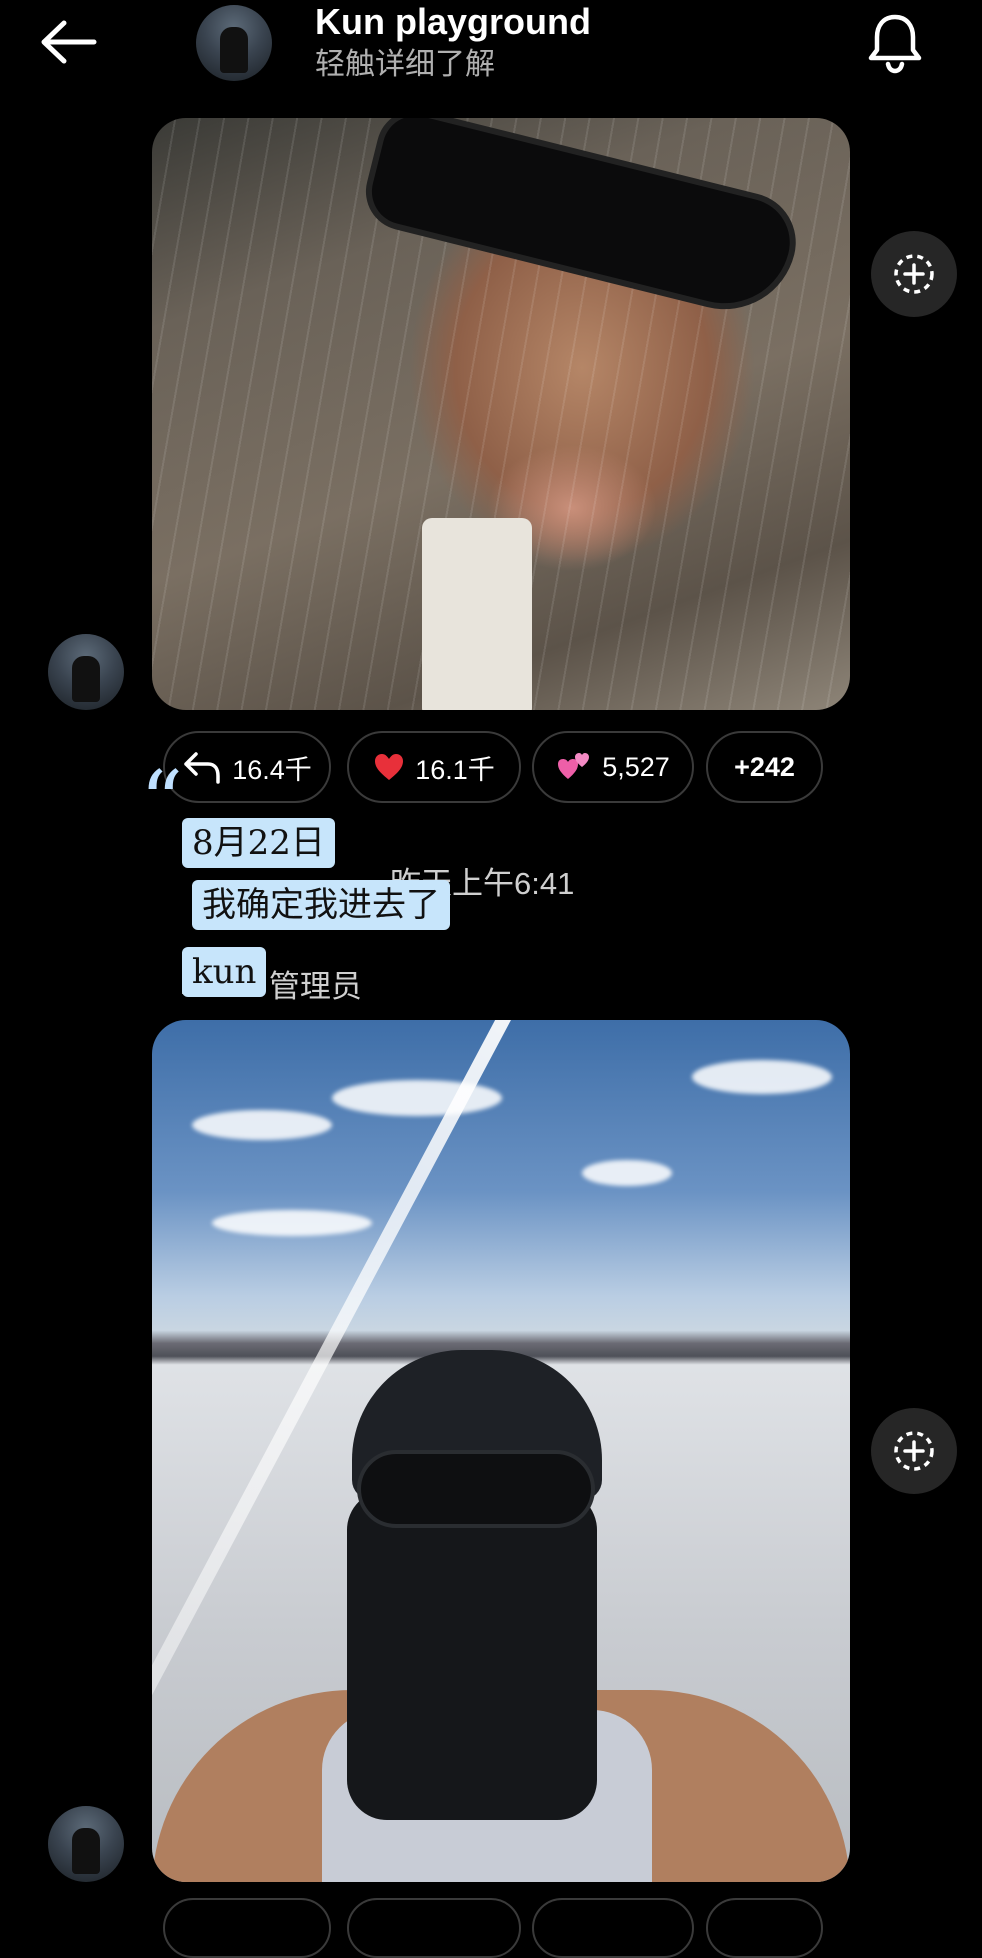 Image resolution: width=982 pixels, height=1958 pixels. What do you see at coordinates (258, 843) in the screenshot?
I see `overlay-date: 8月22日` at bounding box center [258, 843].